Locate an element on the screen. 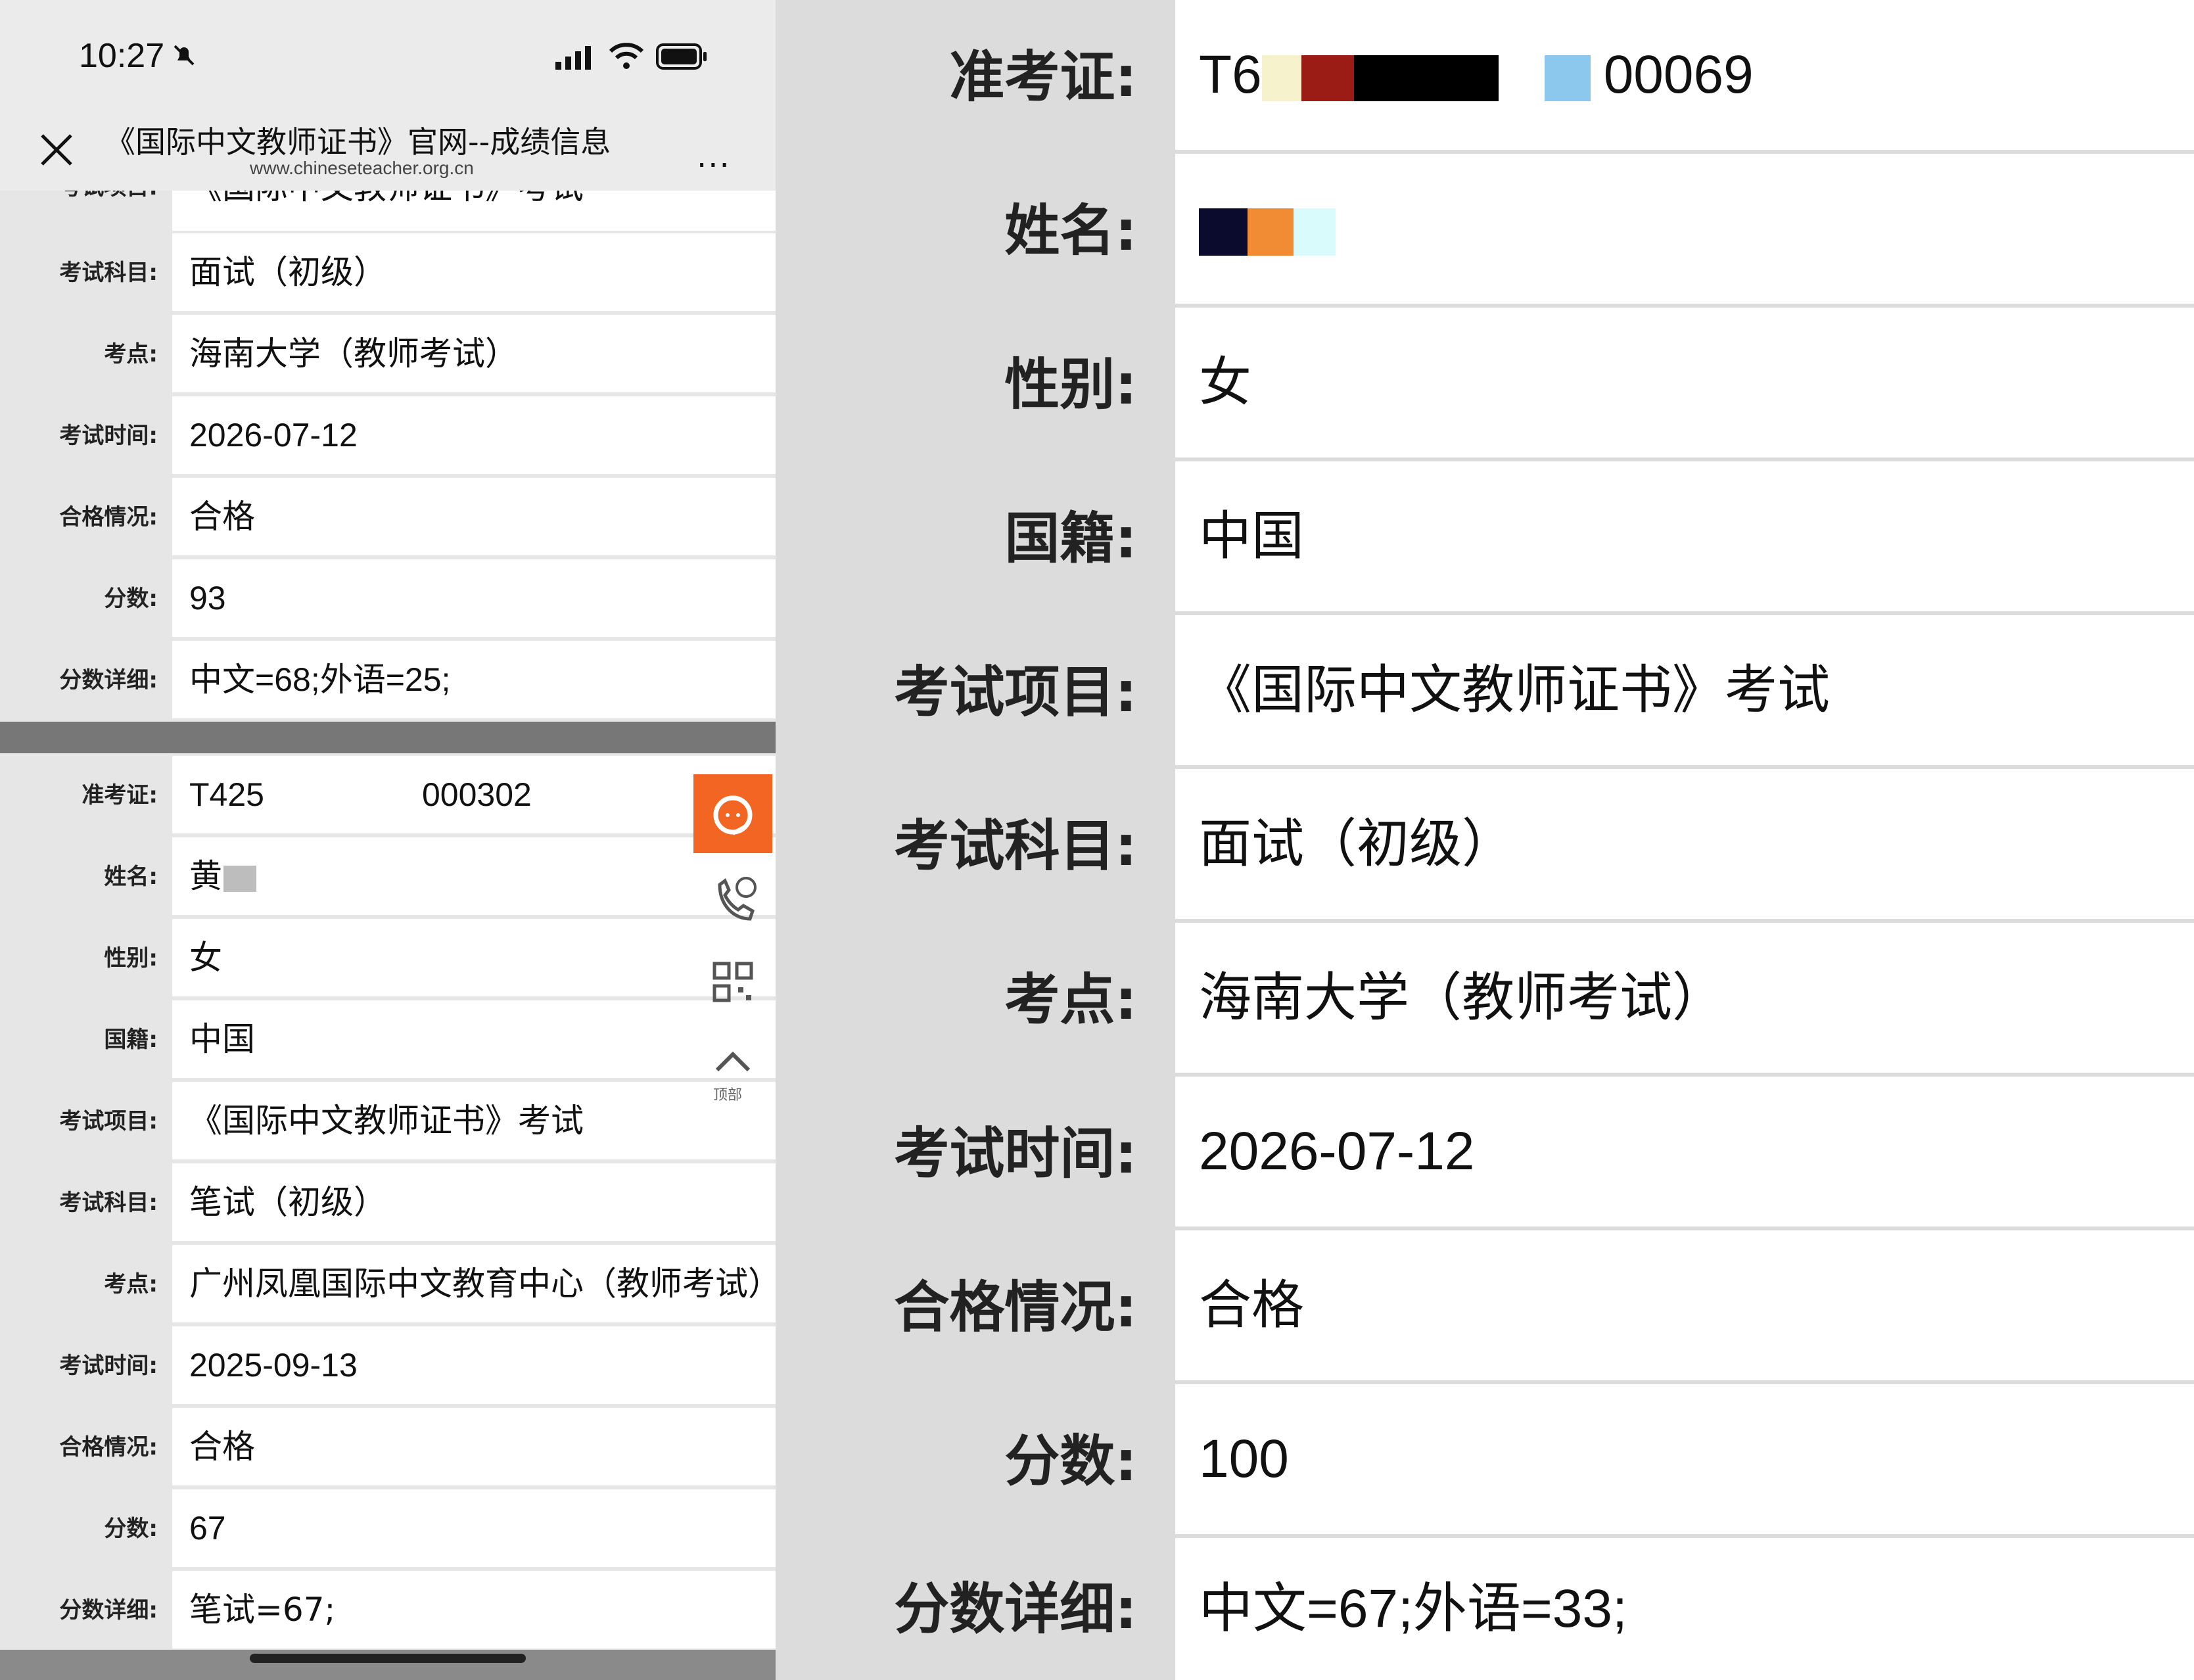  bell-muted-icon is located at coordinates (184, 56).